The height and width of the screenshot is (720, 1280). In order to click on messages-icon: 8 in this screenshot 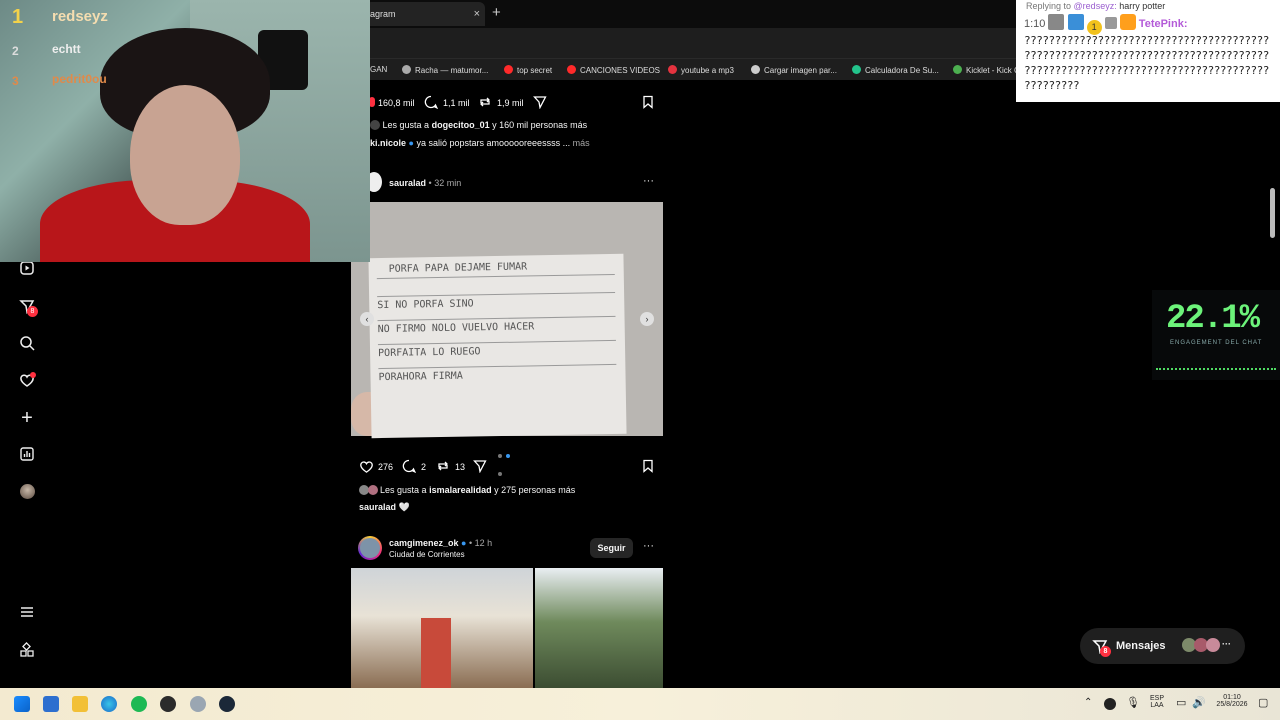, I will do `click(28, 307)`.